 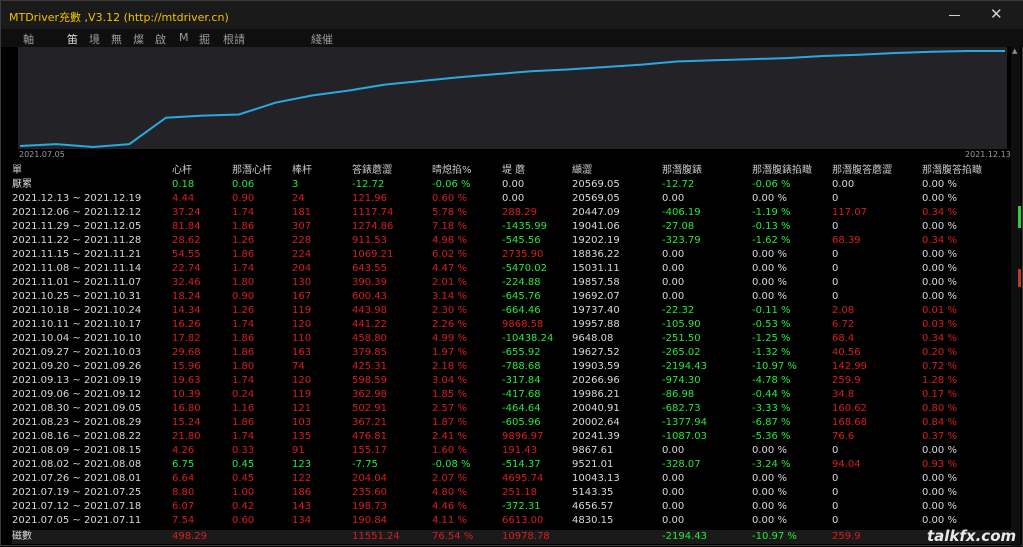 I want to click on column-header: 那潛腹錶掐瞰, so click(x=782, y=171).